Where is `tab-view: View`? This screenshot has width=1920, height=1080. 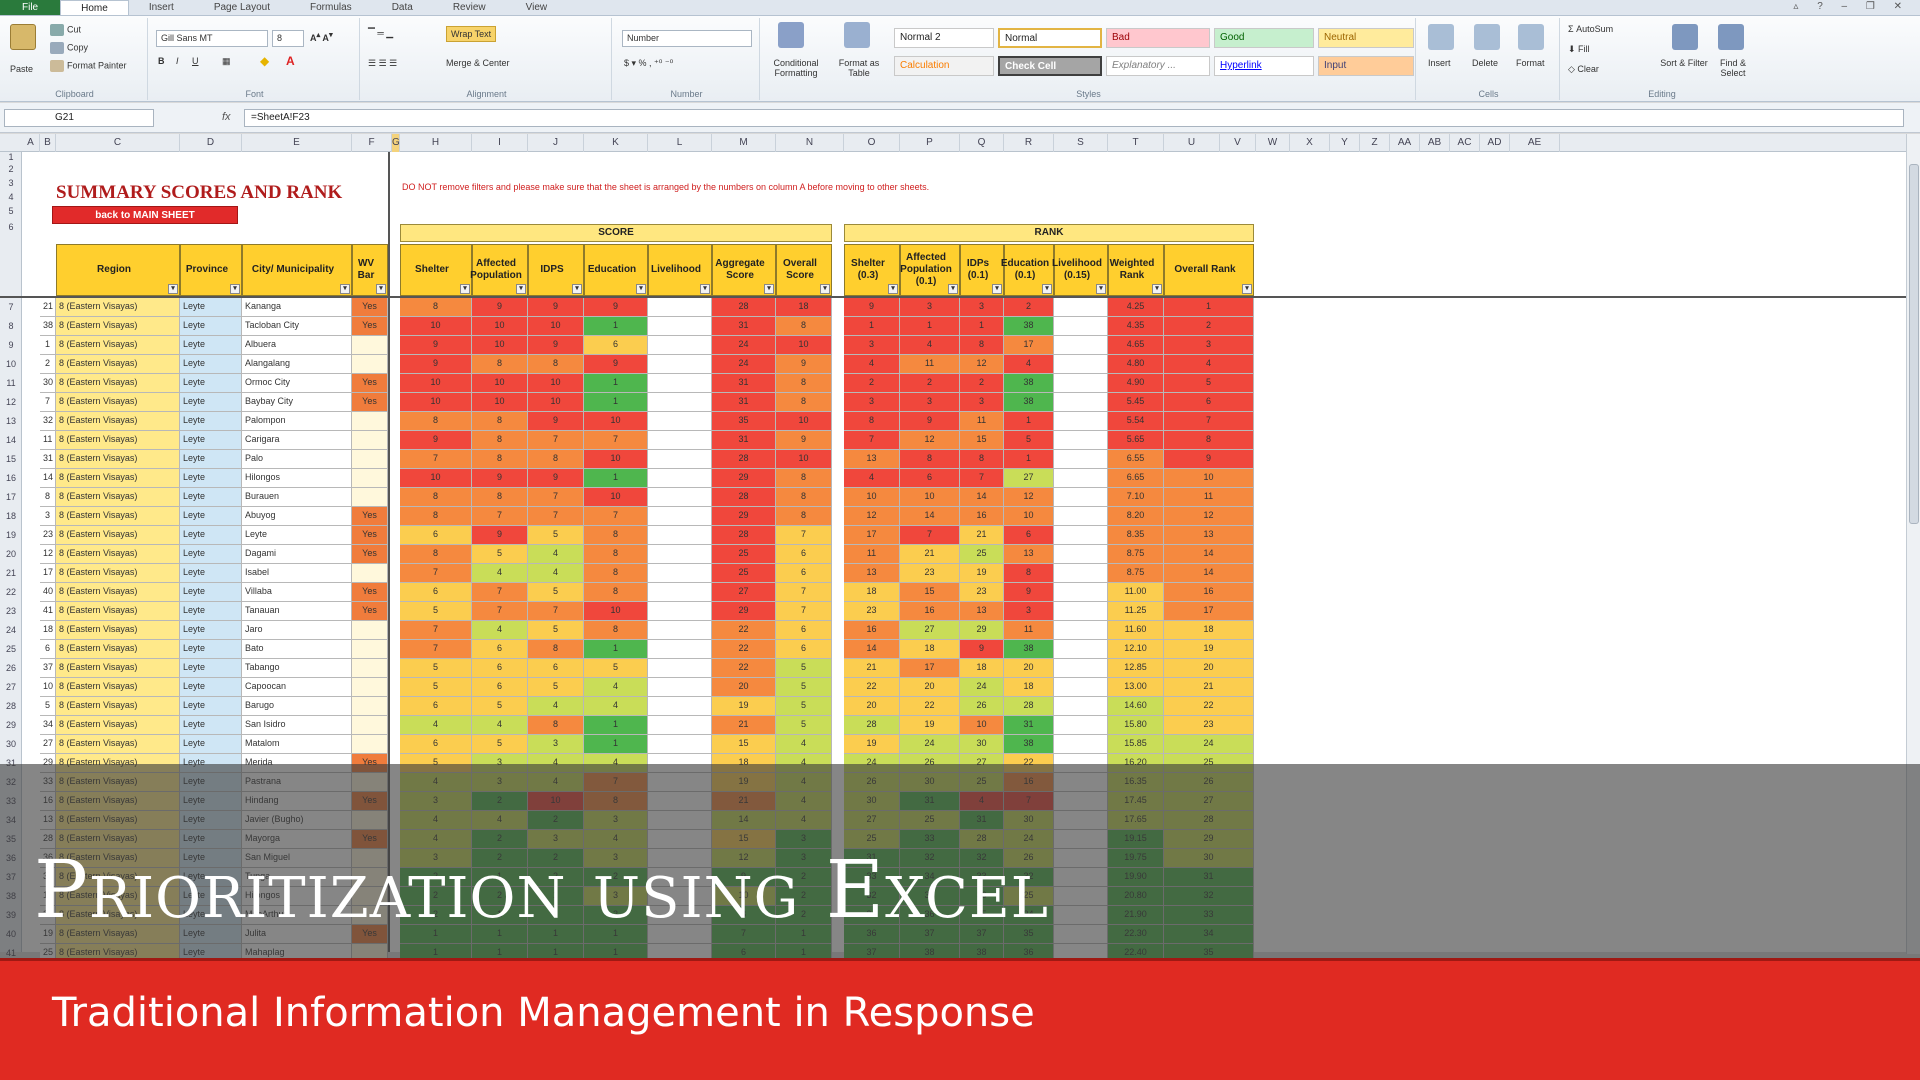
tab-view: View is located at coordinates (537, 7).